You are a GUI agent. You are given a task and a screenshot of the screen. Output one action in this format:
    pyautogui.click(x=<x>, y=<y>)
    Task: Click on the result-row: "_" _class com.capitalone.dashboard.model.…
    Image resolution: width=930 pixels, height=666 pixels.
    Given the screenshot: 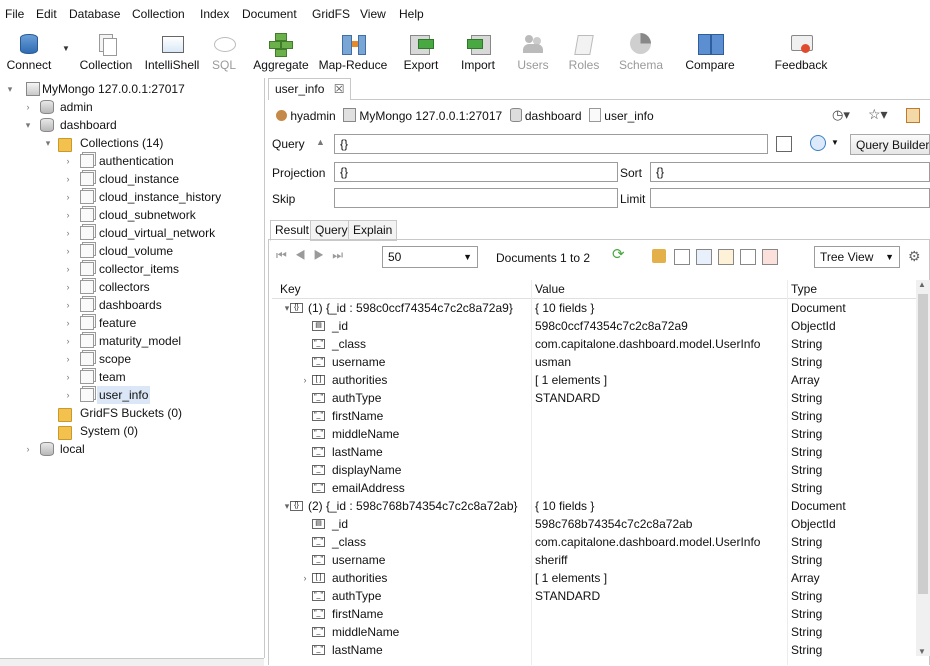 What is the action you would take?
    pyautogui.click(x=592, y=344)
    